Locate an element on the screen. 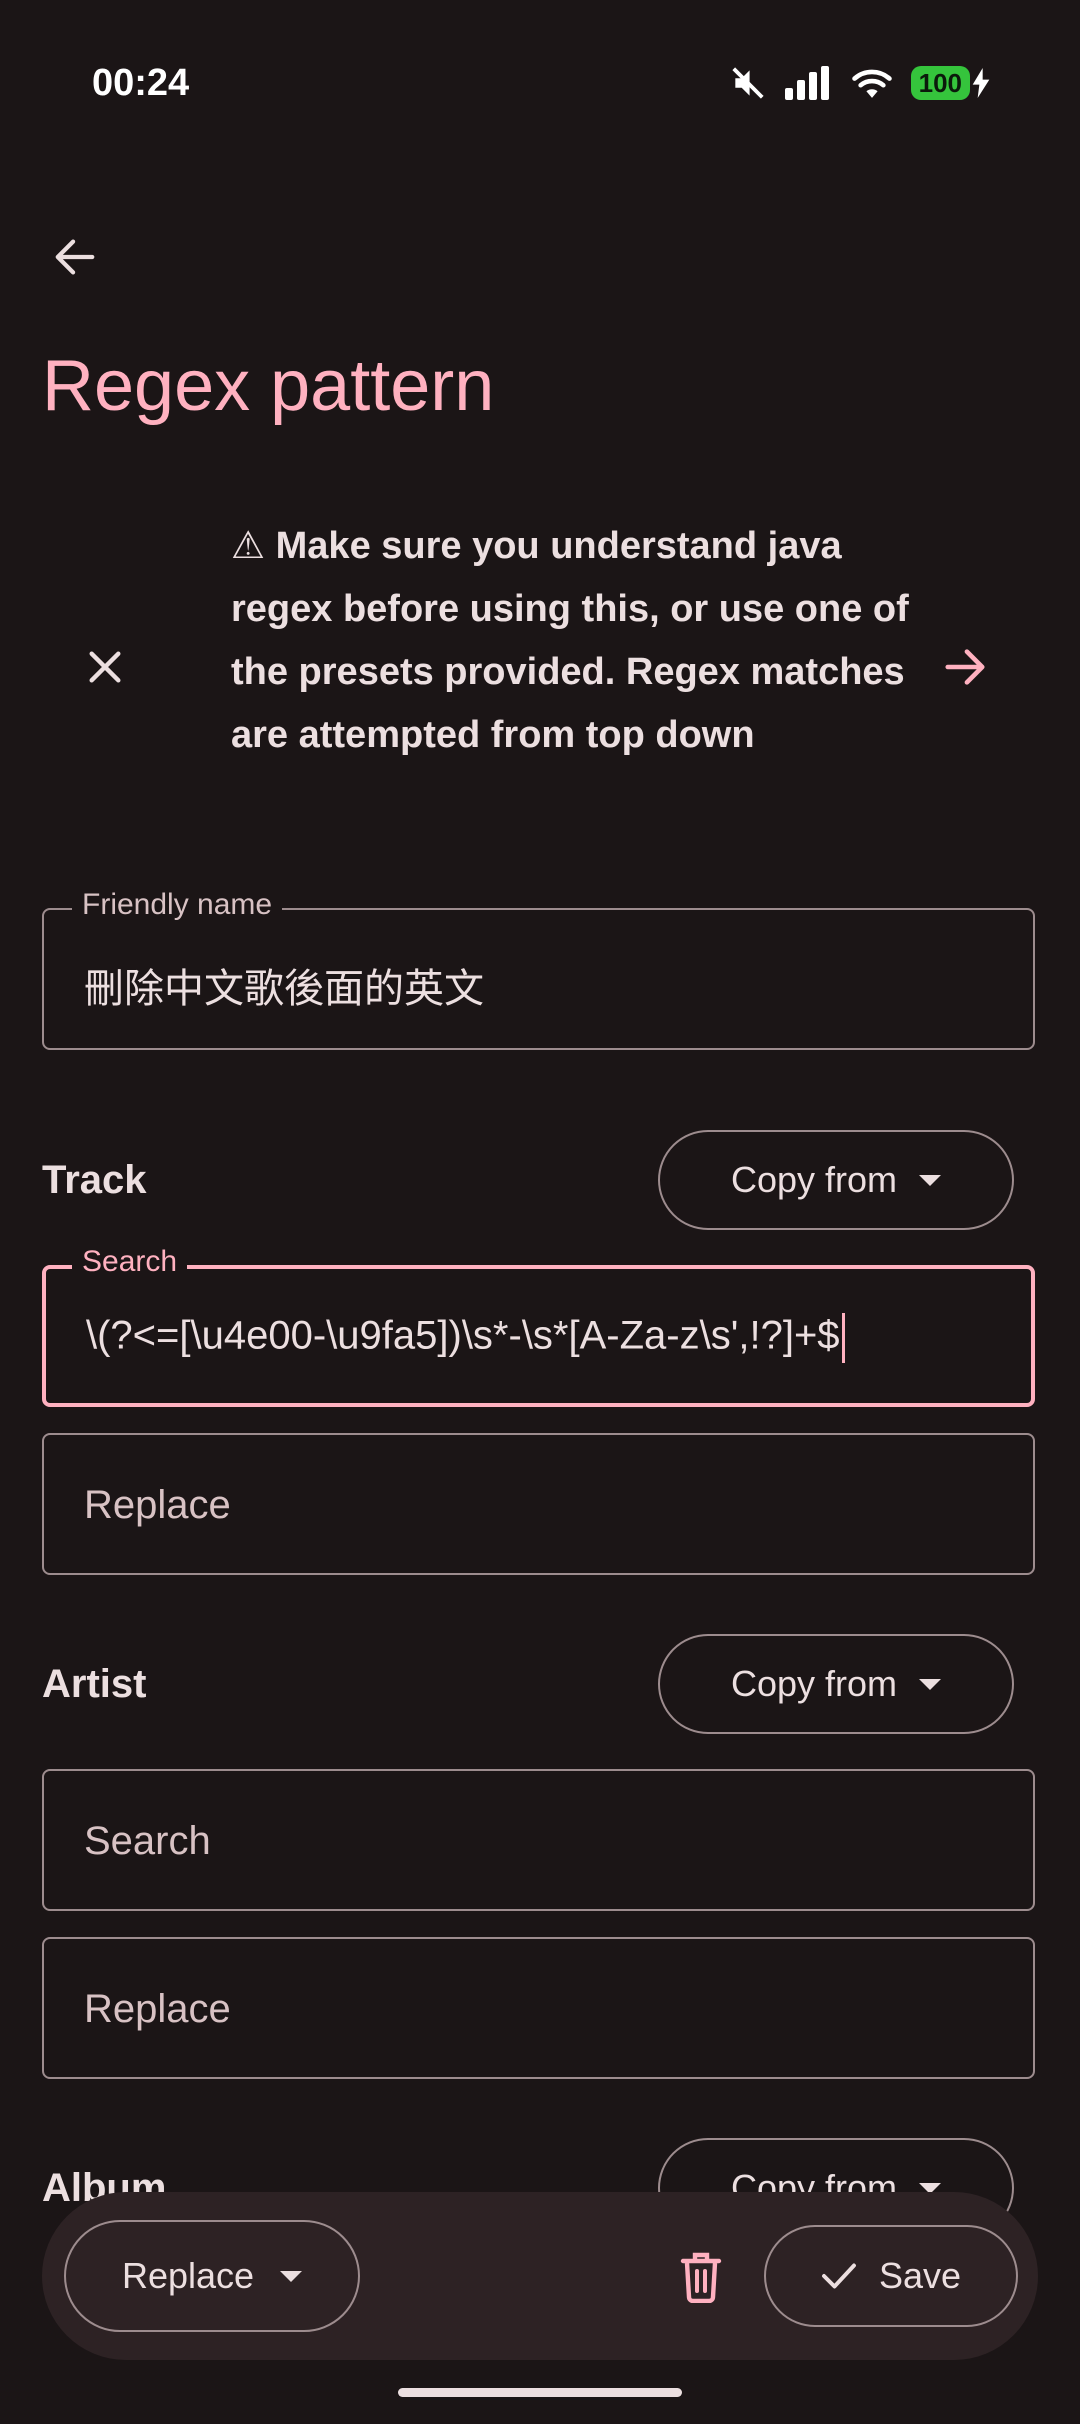 Image resolution: width=1080 pixels, height=2424 pixels. artist-search-placeholder: Search is located at coordinates (147, 1841).